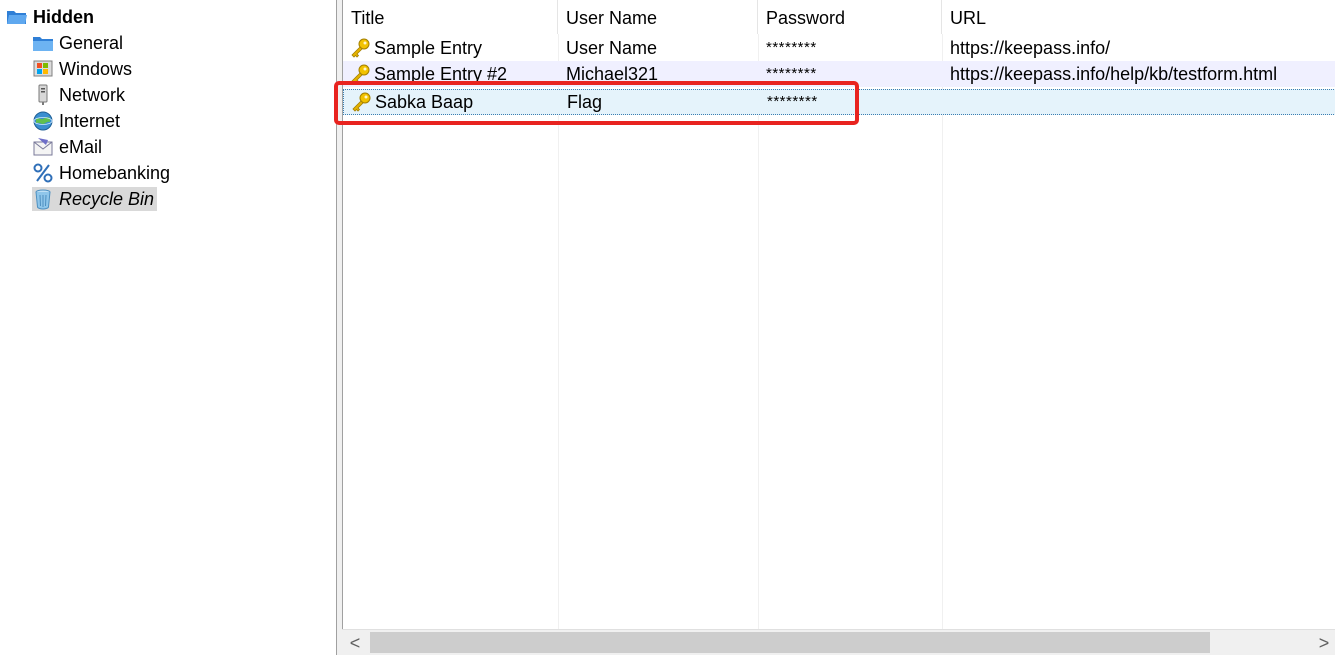 This screenshot has width=1335, height=655. Describe the element at coordinates (441, 74) in the screenshot. I see `entry-title: Sample Entry #2` at that location.